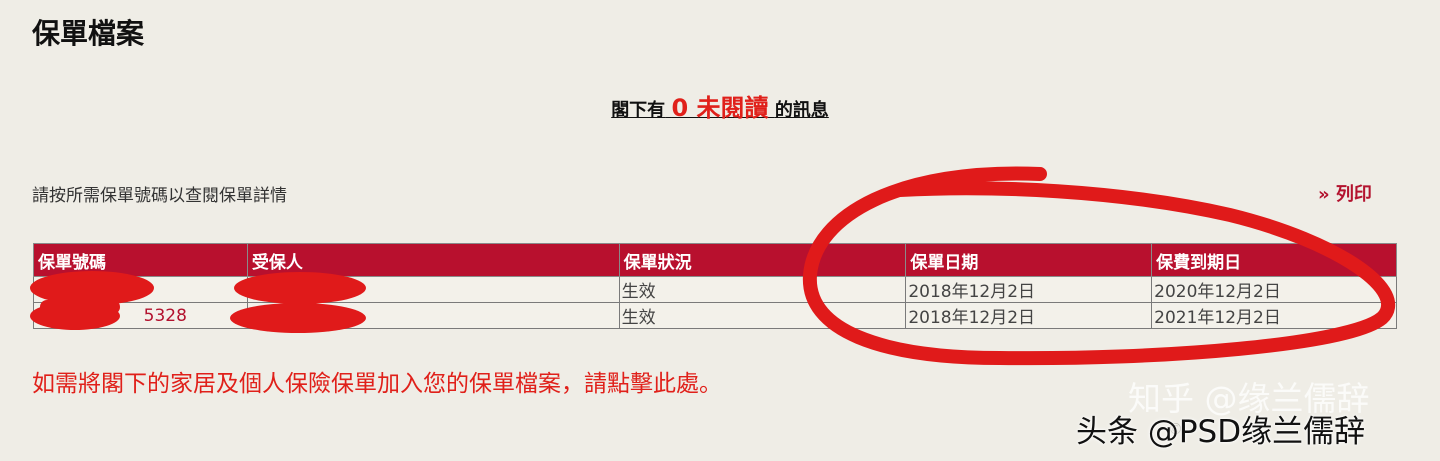 The width and height of the screenshot is (1440, 461). Describe the element at coordinates (1274, 260) in the screenshot. I see `header-due-date: 保費到期日` at that location.